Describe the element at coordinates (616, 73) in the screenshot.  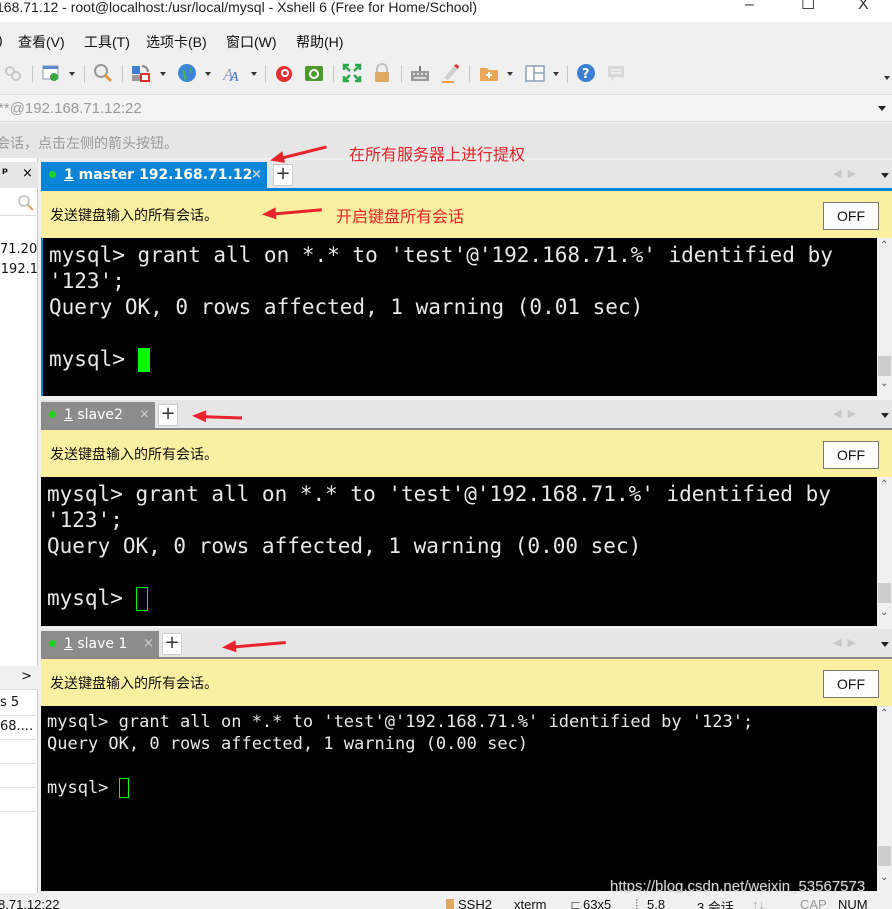
I see `chat-icon` at that location.